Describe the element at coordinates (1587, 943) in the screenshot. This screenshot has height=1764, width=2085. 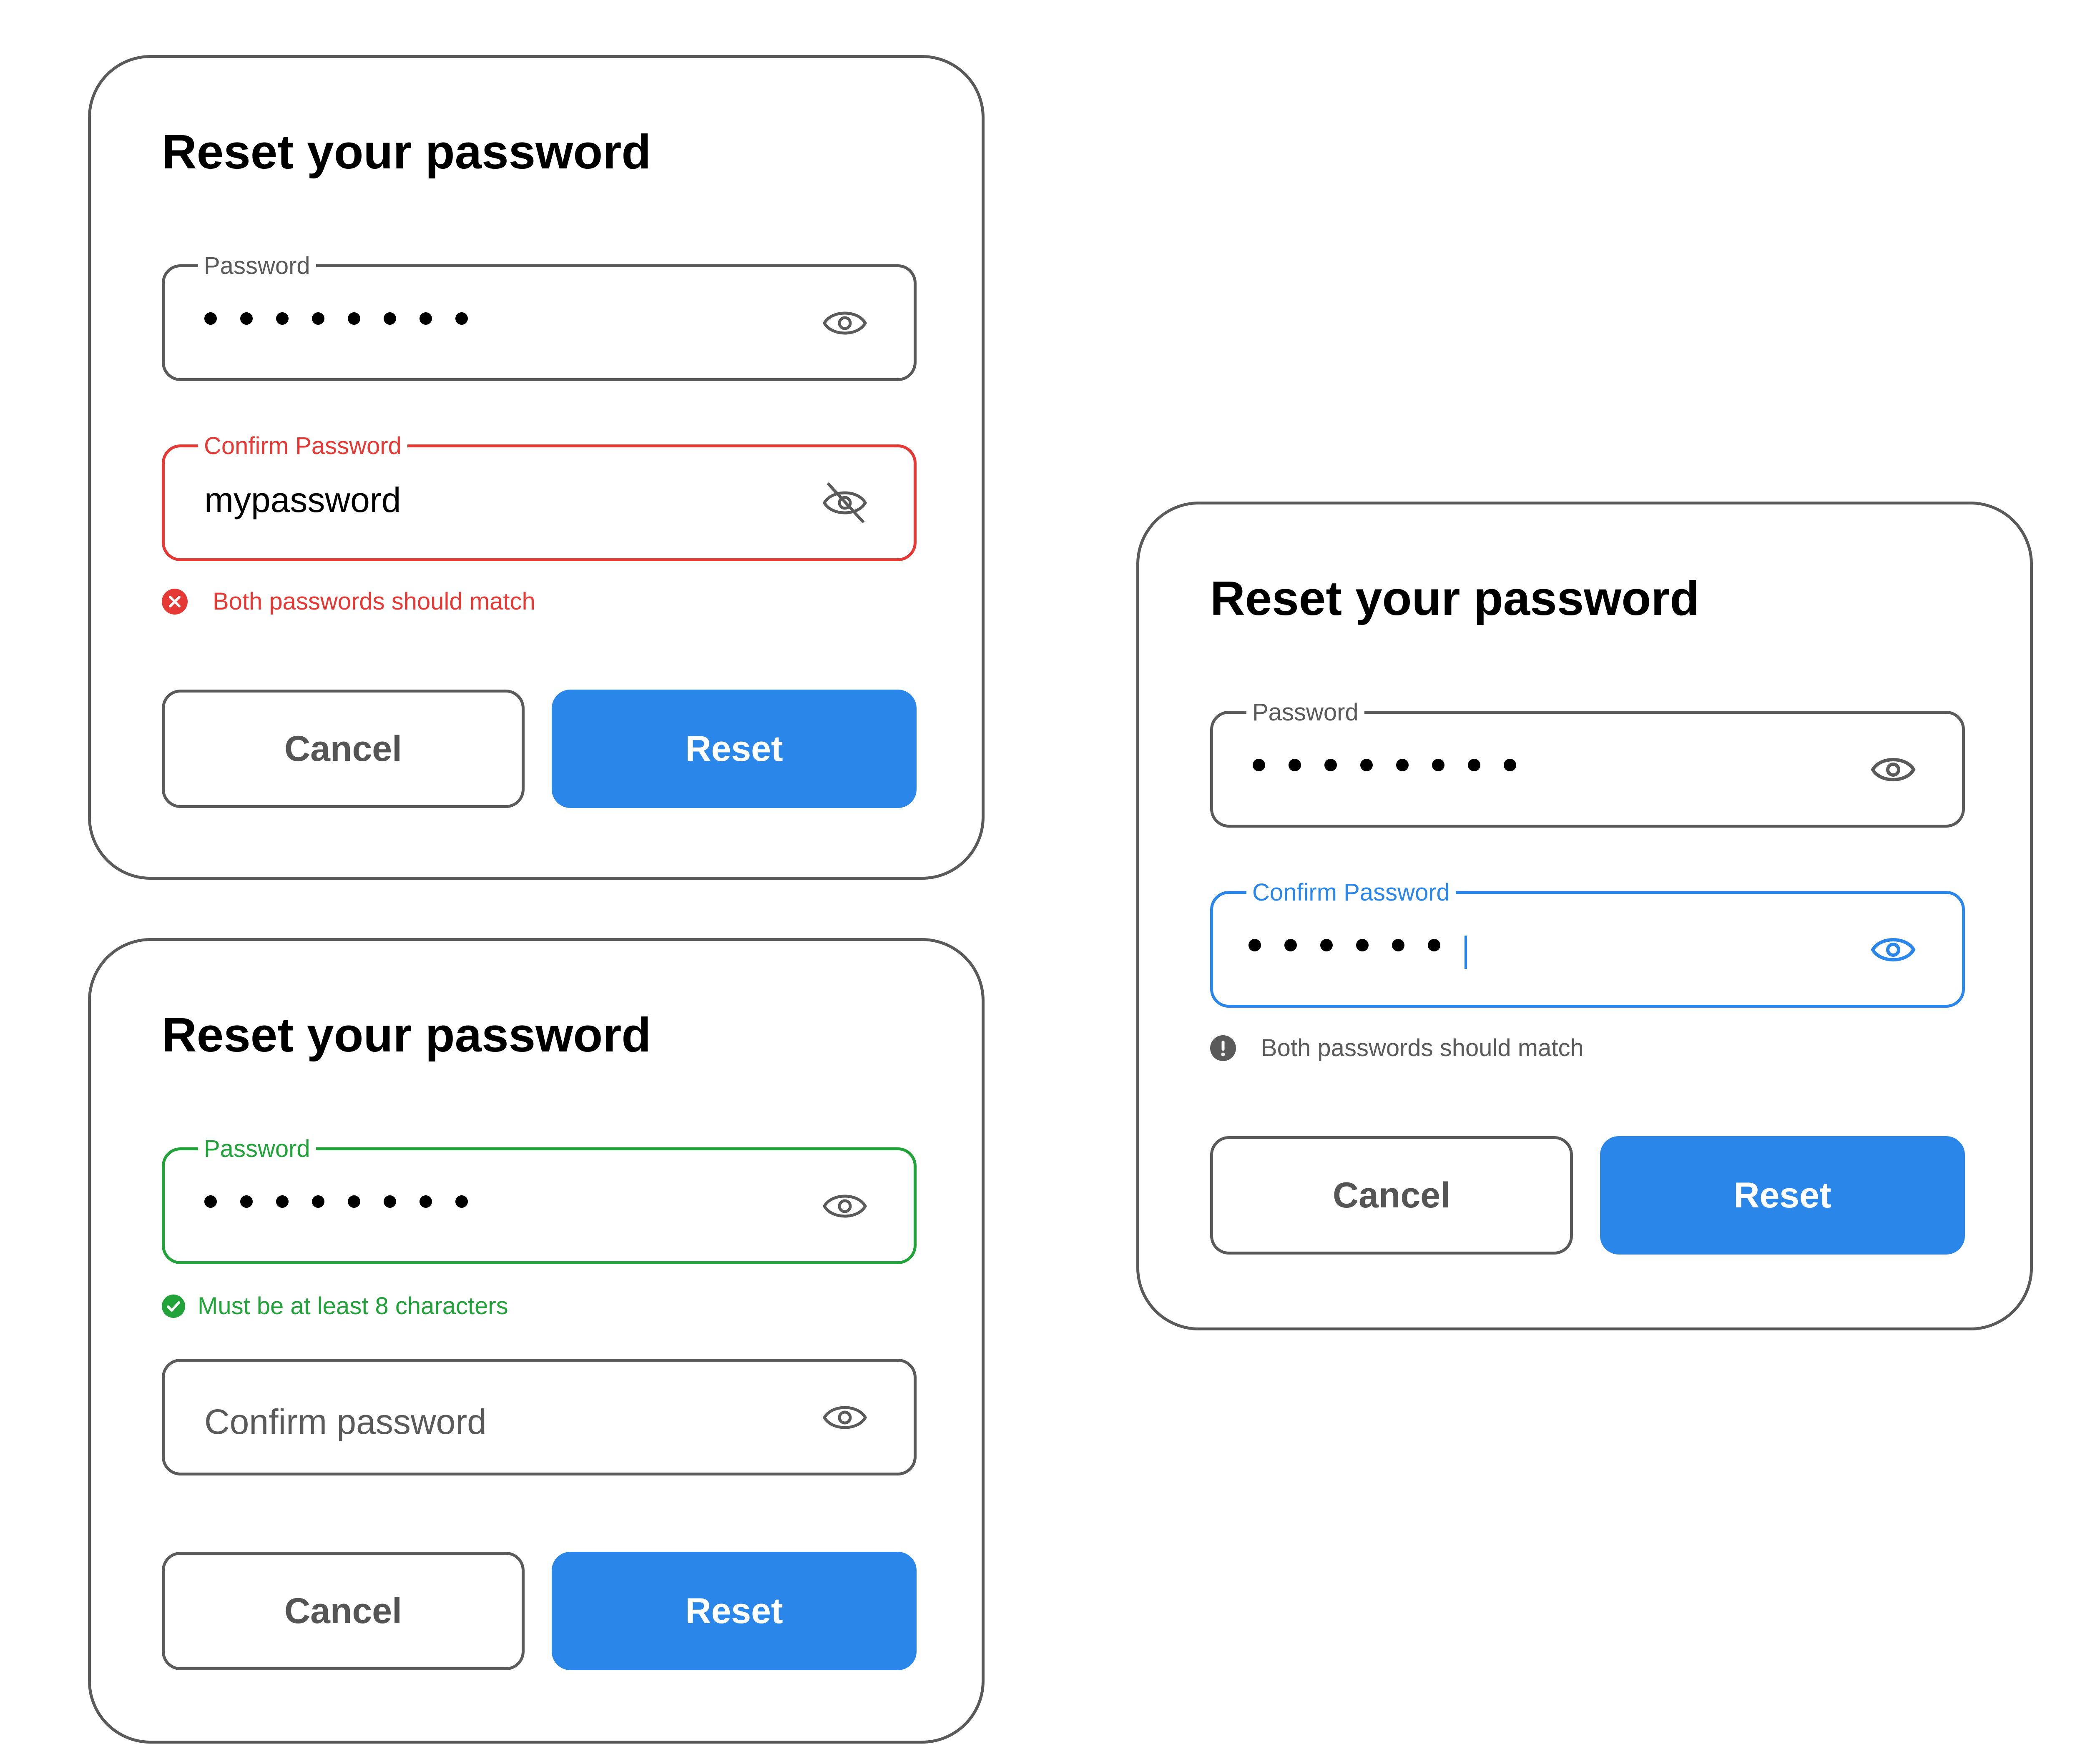
I see `confirm-password-field: Confirm Password` at that location.